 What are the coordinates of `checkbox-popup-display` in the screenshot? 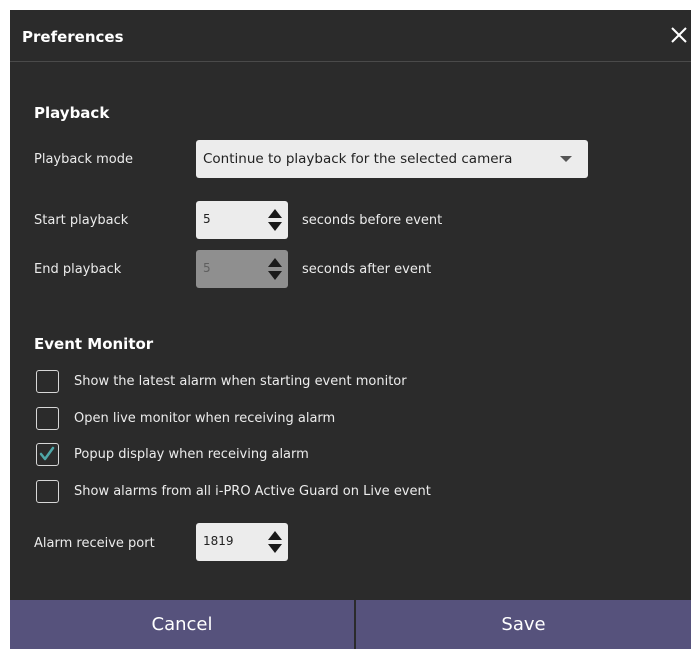 It's located at (47, 454).